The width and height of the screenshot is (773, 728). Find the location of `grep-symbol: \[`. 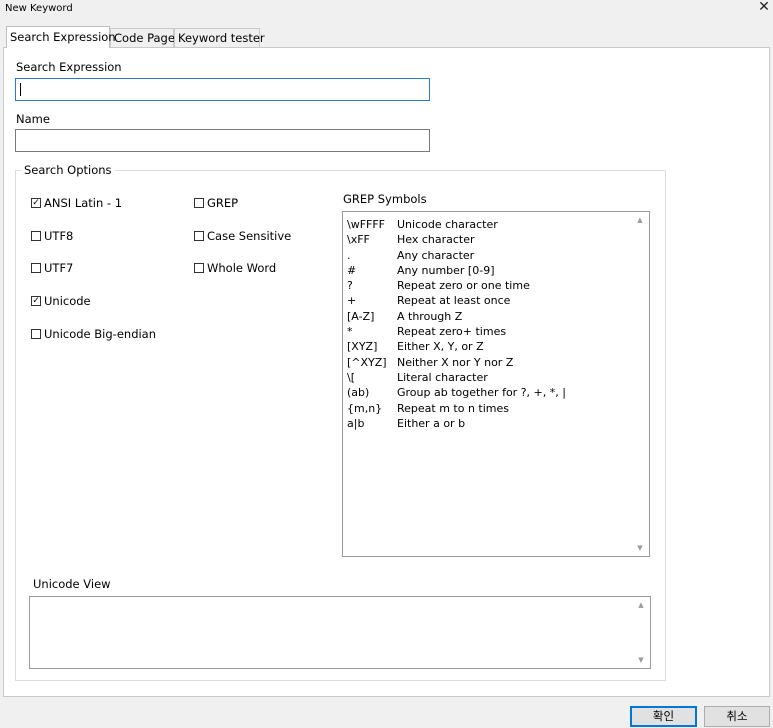

grep-symbol: \[ is located at coordinates (351, 377).